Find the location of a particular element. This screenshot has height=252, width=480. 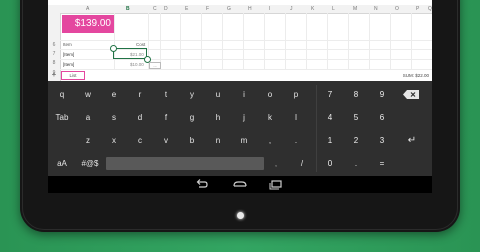

column-header: A is located at coordinates (87, 9).